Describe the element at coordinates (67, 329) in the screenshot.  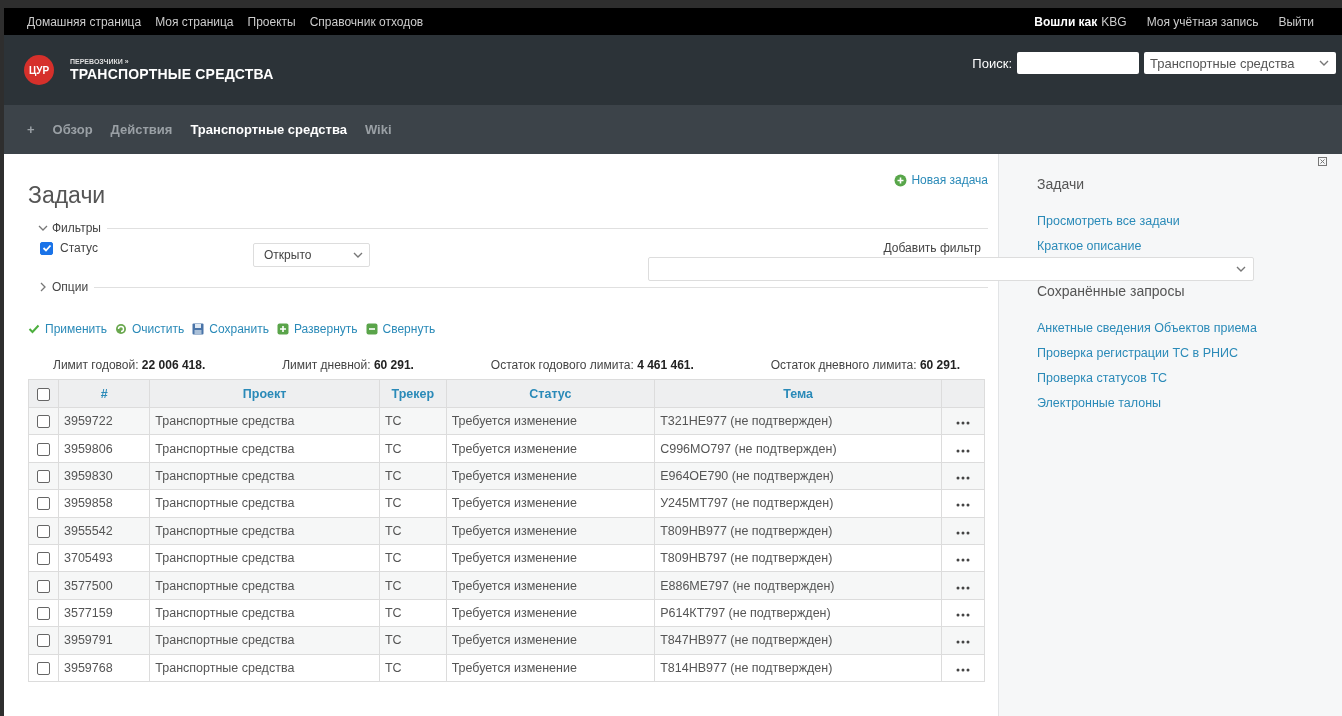
I see `action-link: Применить` at that location.